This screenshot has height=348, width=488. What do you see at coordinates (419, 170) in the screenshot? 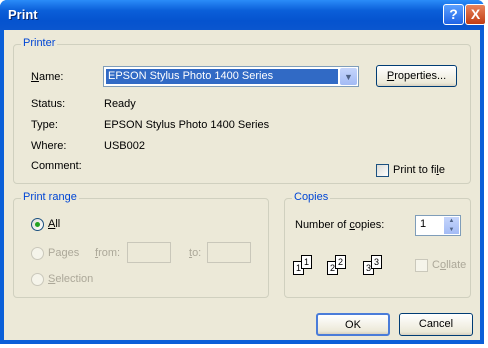
I see `print-to-file-label: Print to file` at bounding box center [419, 170].